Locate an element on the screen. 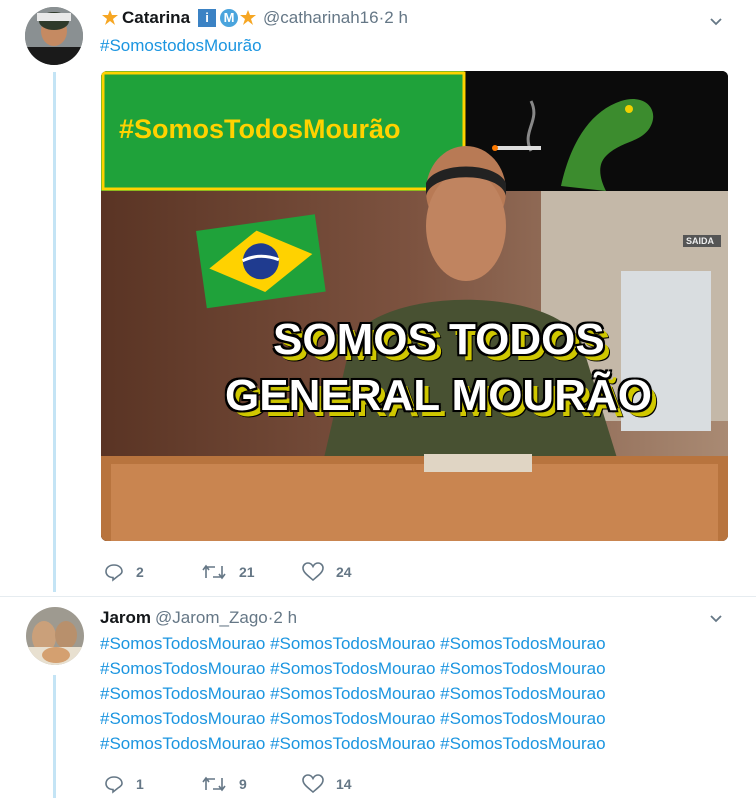  tweet-actions: 1 9 14 is located at coordinates (228, 784).